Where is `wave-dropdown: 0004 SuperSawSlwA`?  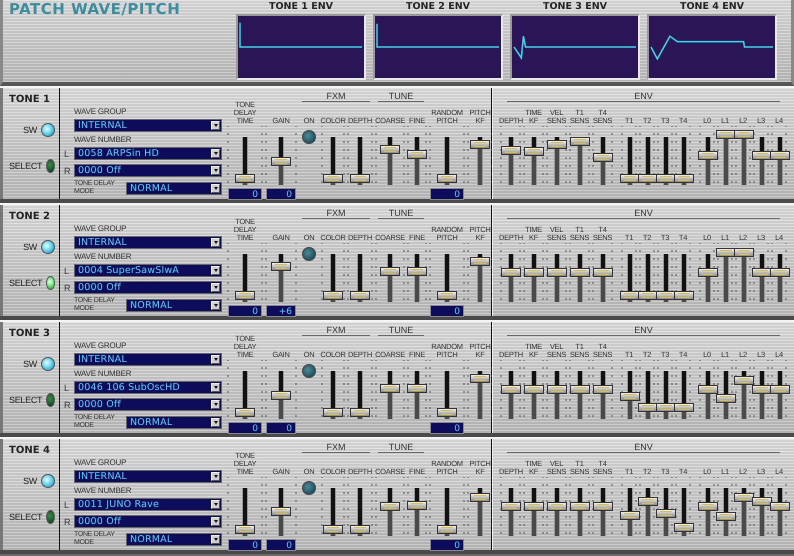
wave-dropdown: 0004 SuperSawSlwA is located at coordinates (148, 270).